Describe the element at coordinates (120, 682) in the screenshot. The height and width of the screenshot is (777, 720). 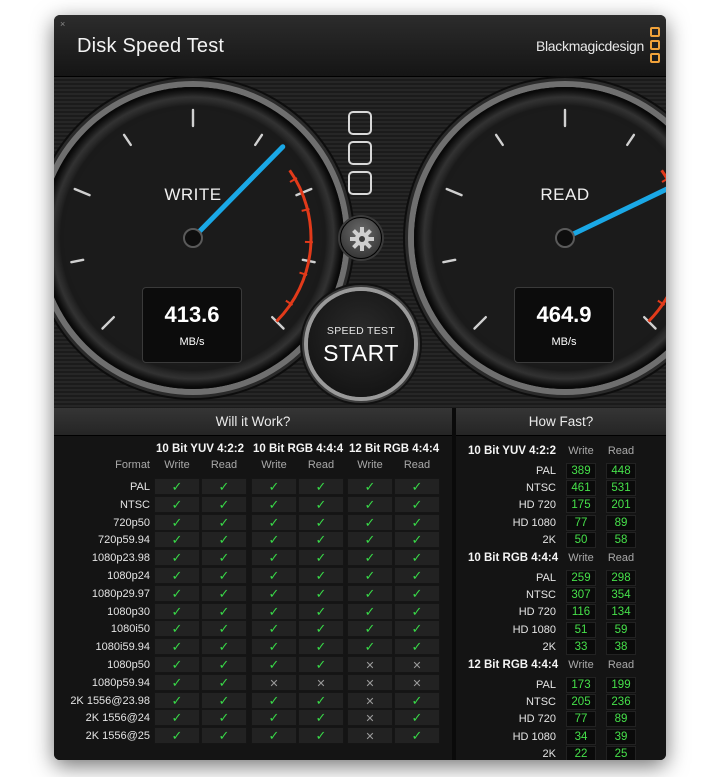
I see `format-row-label: 1080p59.94` at that location.